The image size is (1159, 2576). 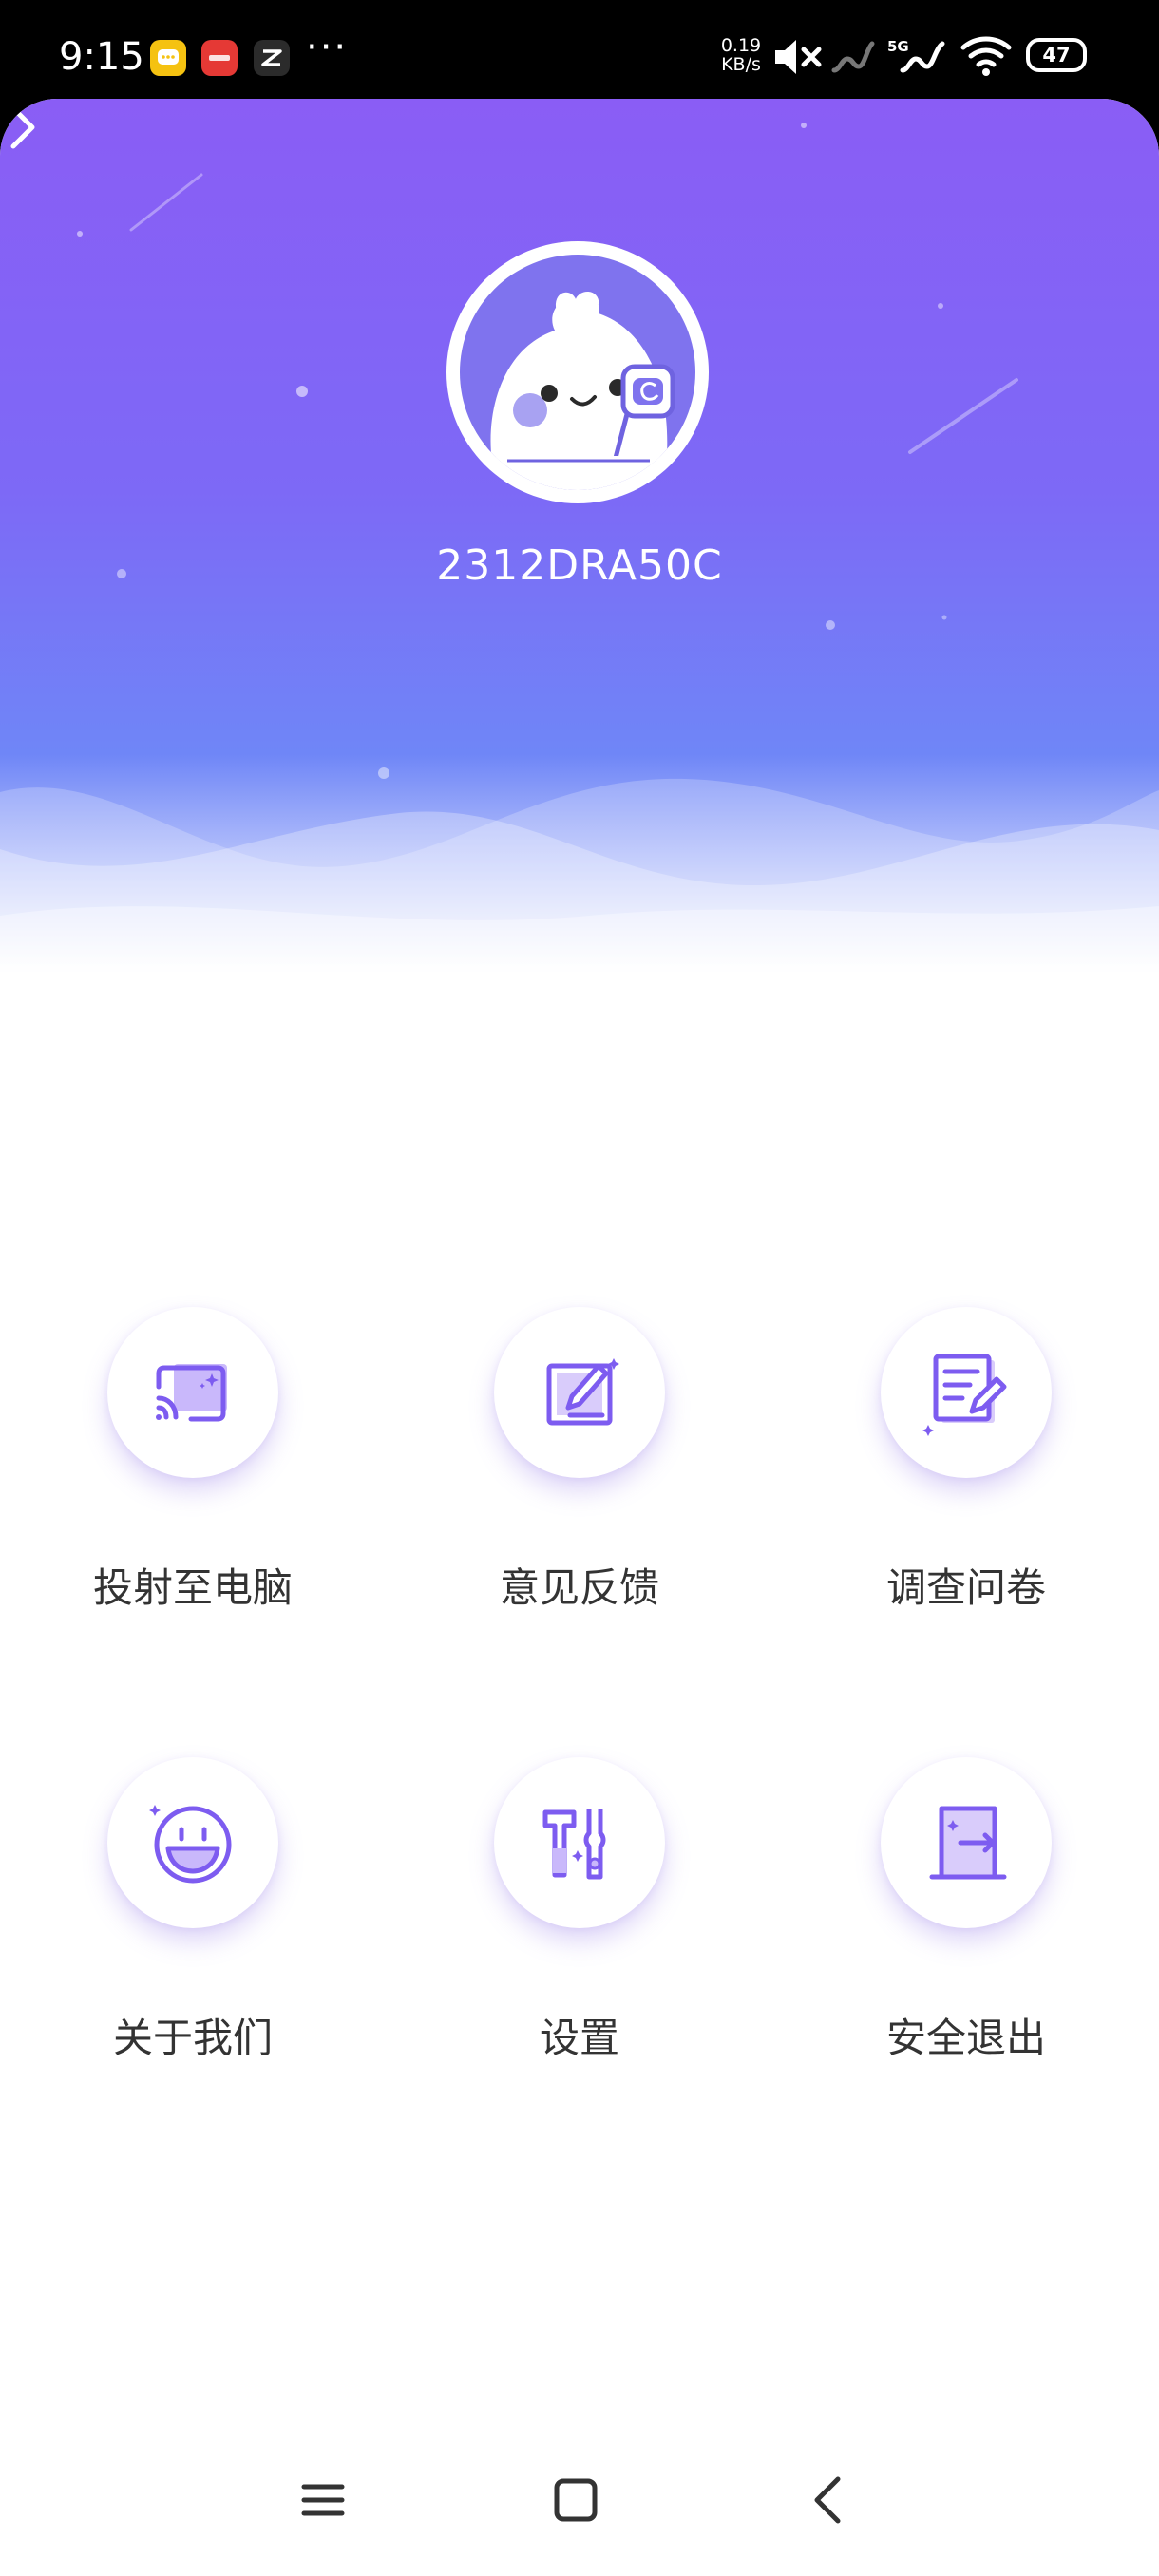 I want to click on avatar, so click(x=577, y=372).